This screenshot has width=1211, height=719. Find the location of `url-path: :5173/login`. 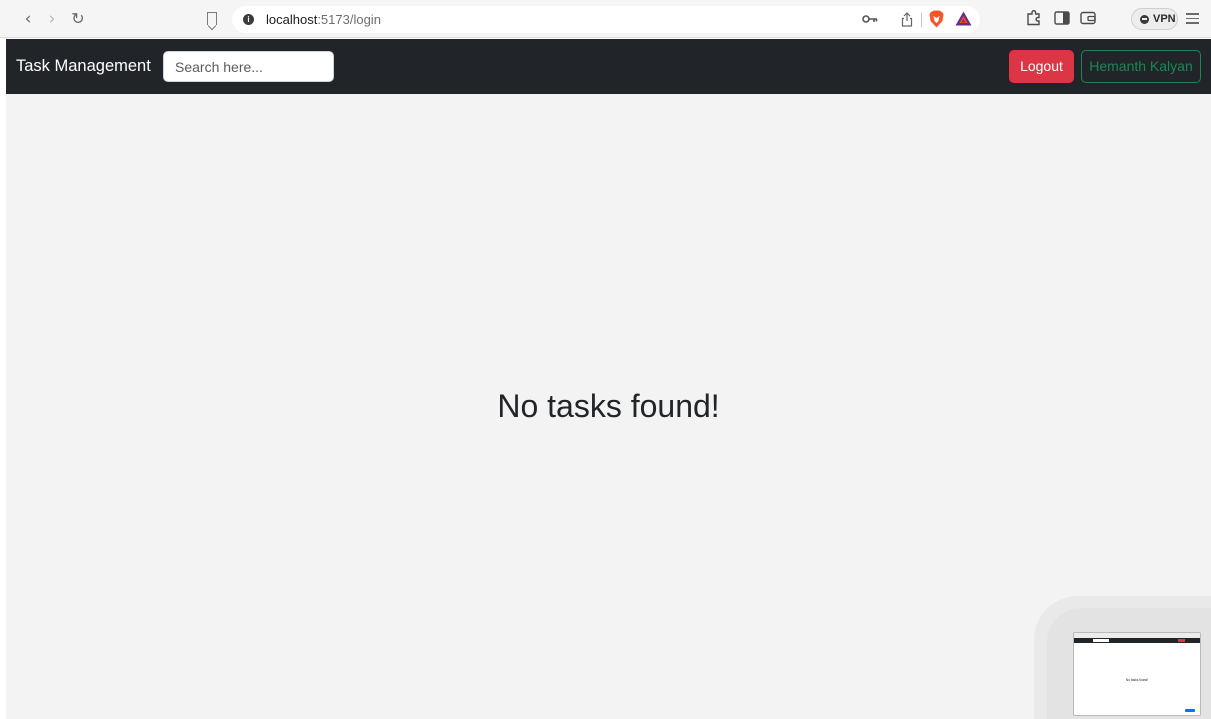

url-path: :5173/login is located at coordinates (349, 19).